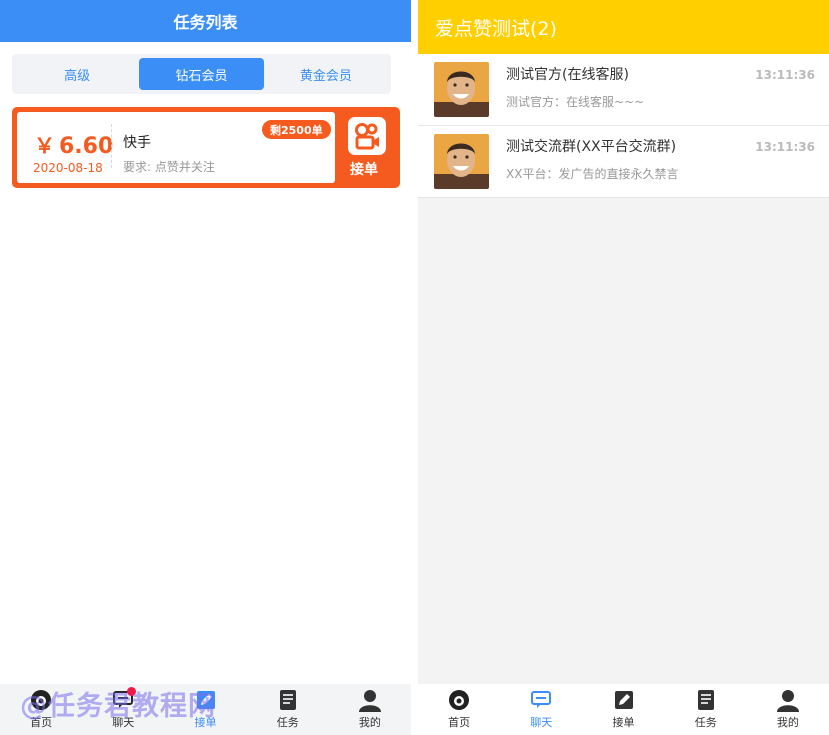 Image resolution: width=829 pixels, height=735 pixels. Describe the element at coordinates (86, 146) in the screenshot. I see `price-amount: 6.60` at that location.